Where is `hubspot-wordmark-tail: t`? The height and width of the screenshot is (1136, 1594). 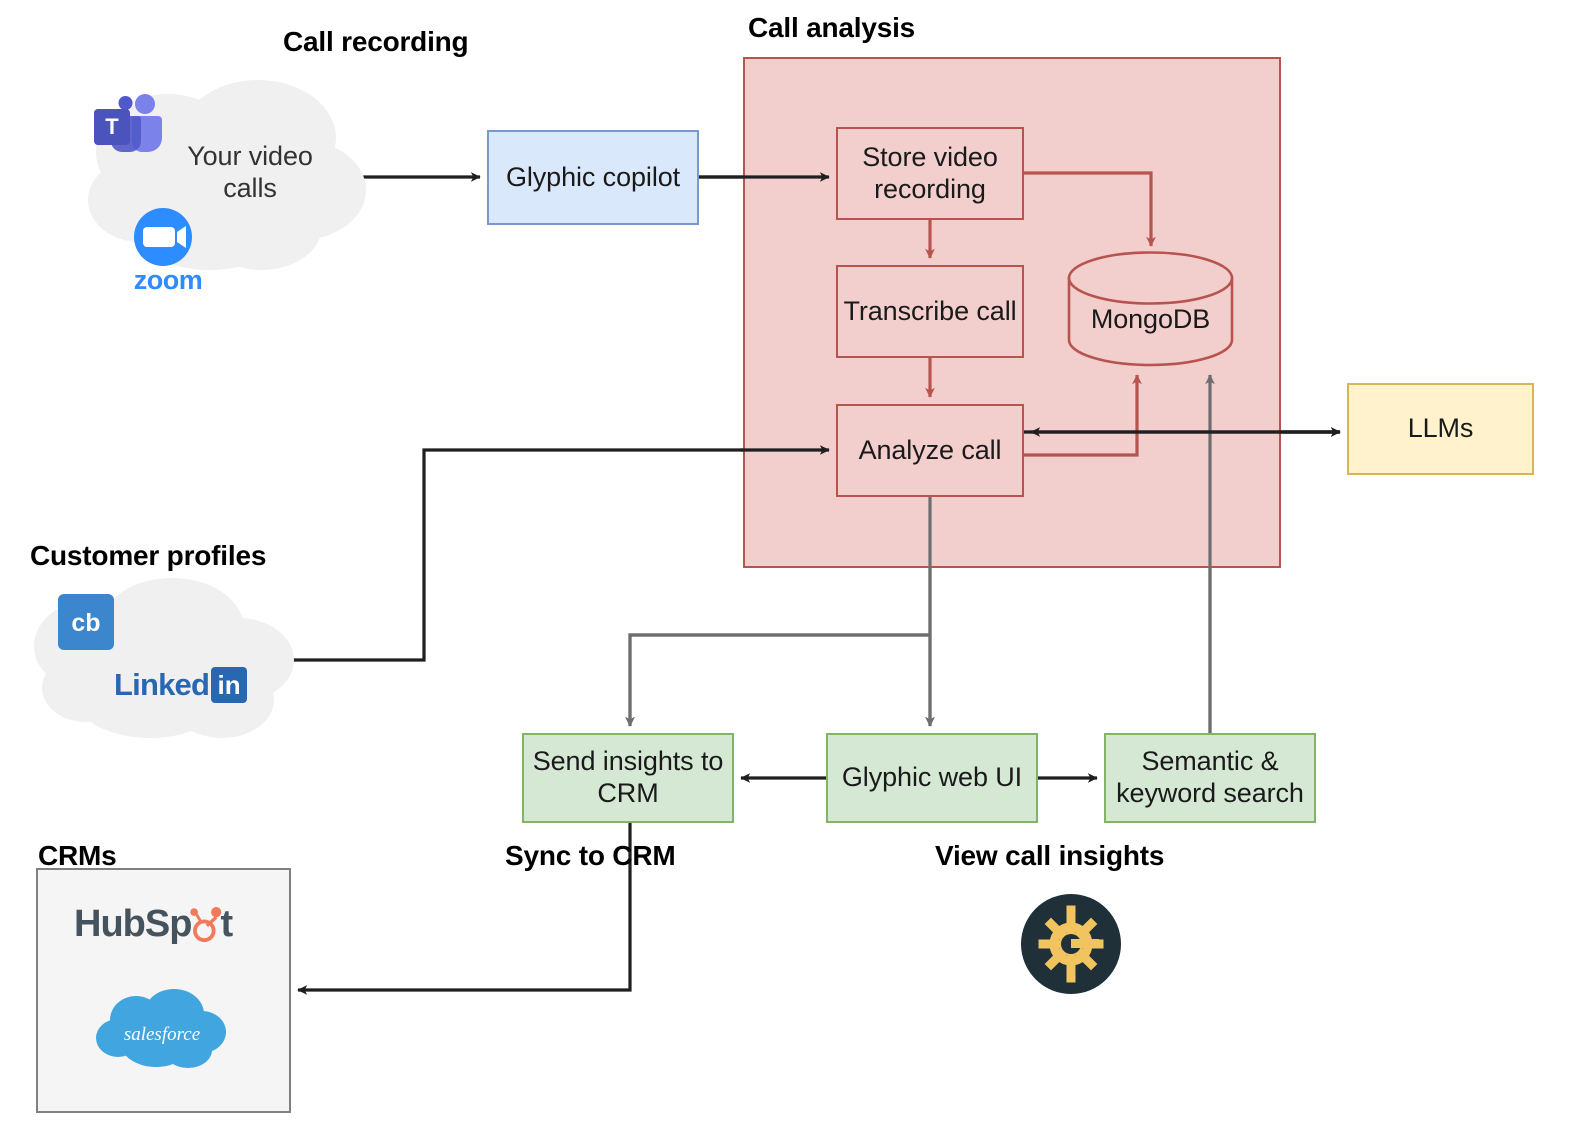
hubspot-wordmark-tail: t is located at coordinates (226, 923).